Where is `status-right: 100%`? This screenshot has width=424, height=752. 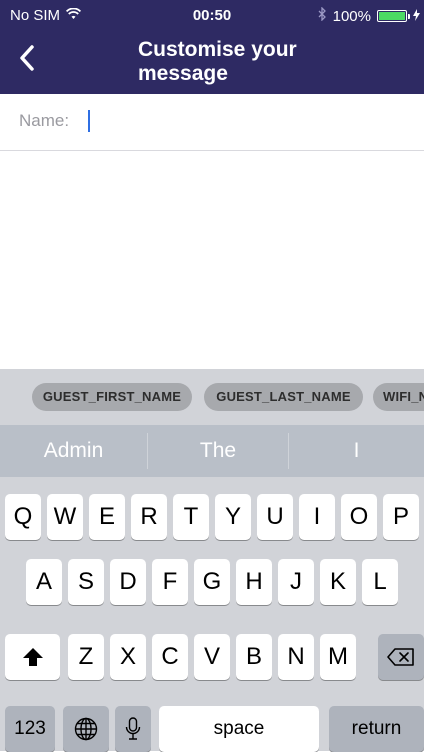 status-right: 100% is located at coordinates (369, 15).